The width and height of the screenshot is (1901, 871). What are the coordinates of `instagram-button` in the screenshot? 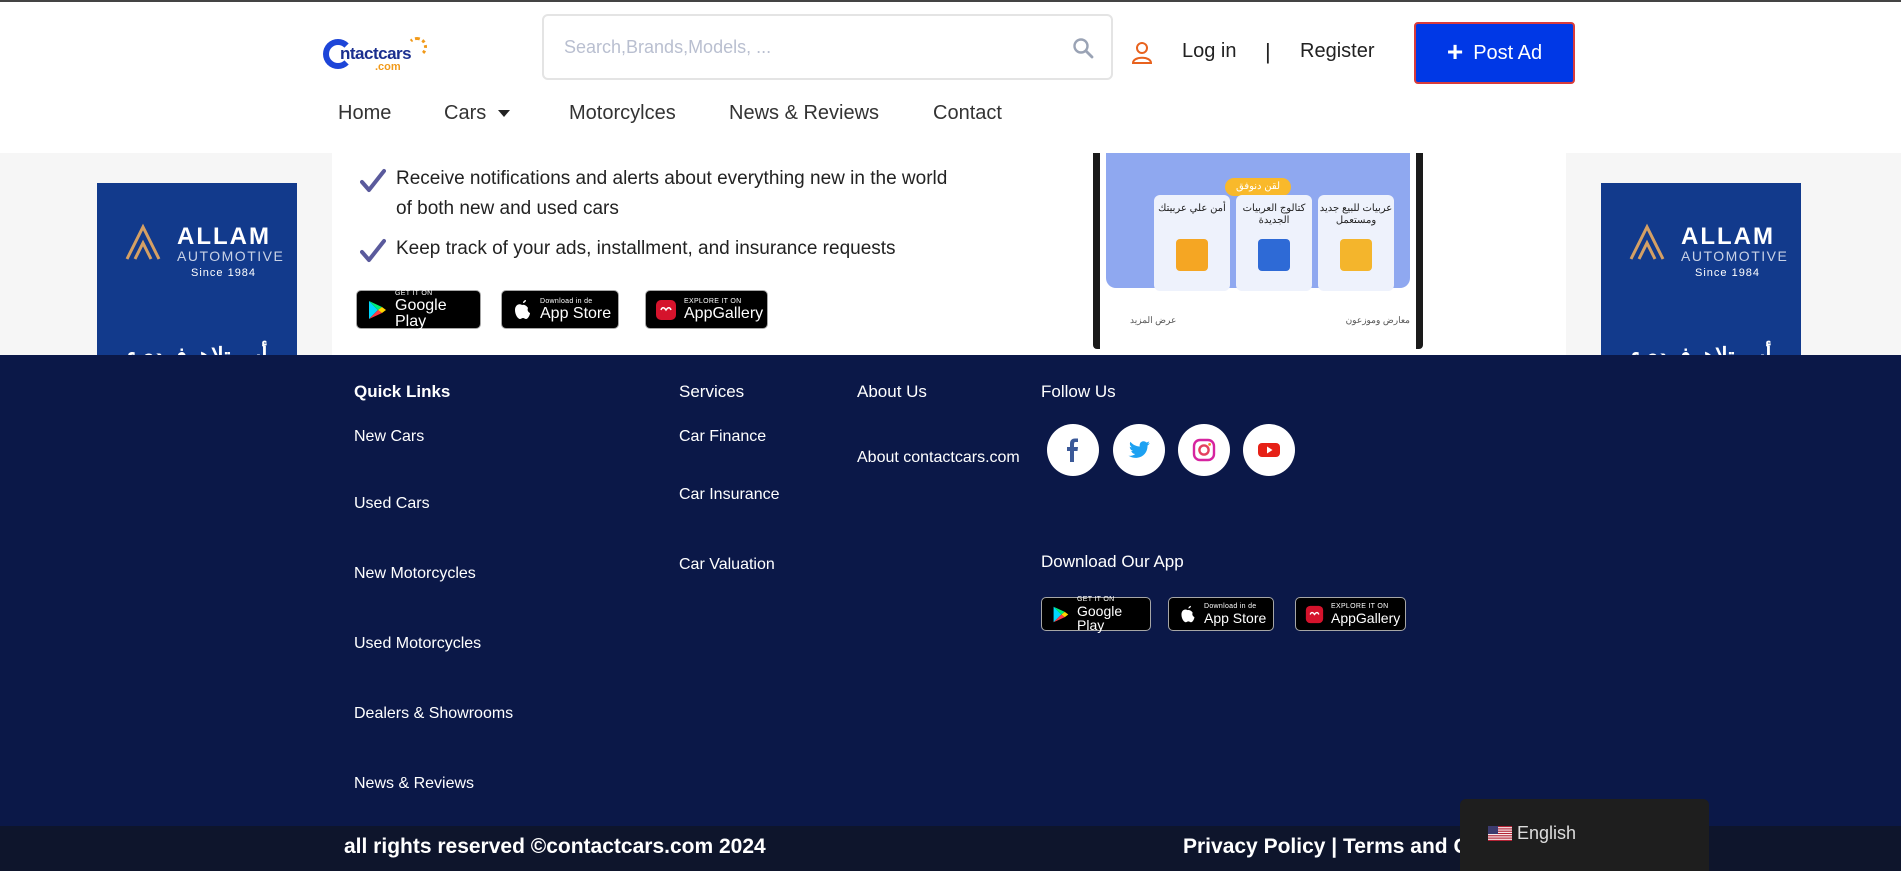 It's located at (1204, 450).